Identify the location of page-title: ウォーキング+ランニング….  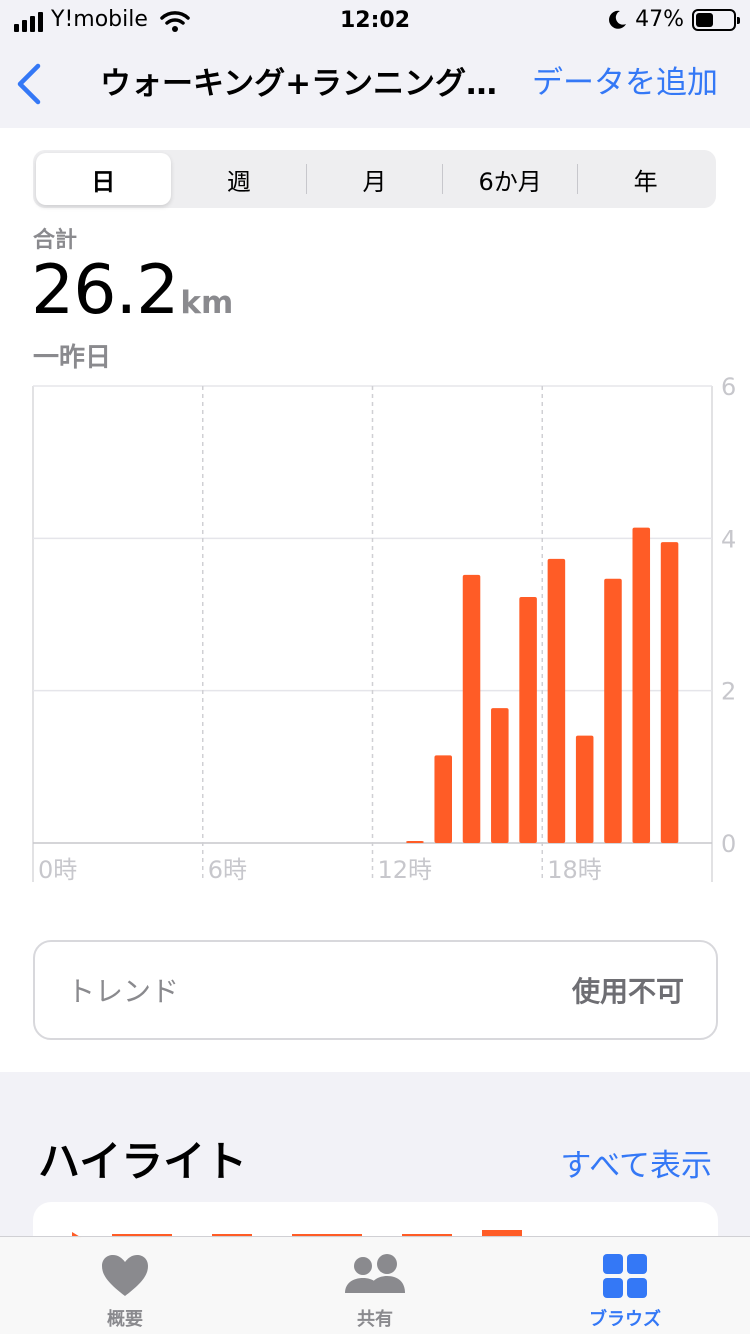
(299, 84).